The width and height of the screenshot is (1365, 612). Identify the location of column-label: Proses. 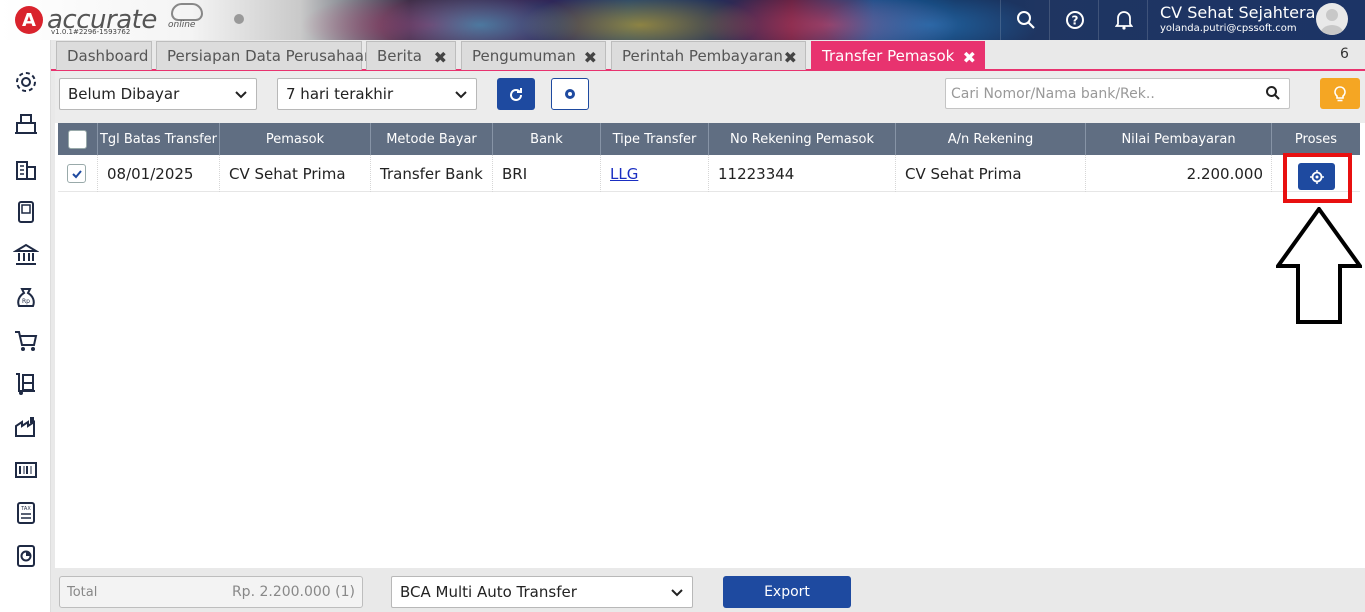
(1316, 139).